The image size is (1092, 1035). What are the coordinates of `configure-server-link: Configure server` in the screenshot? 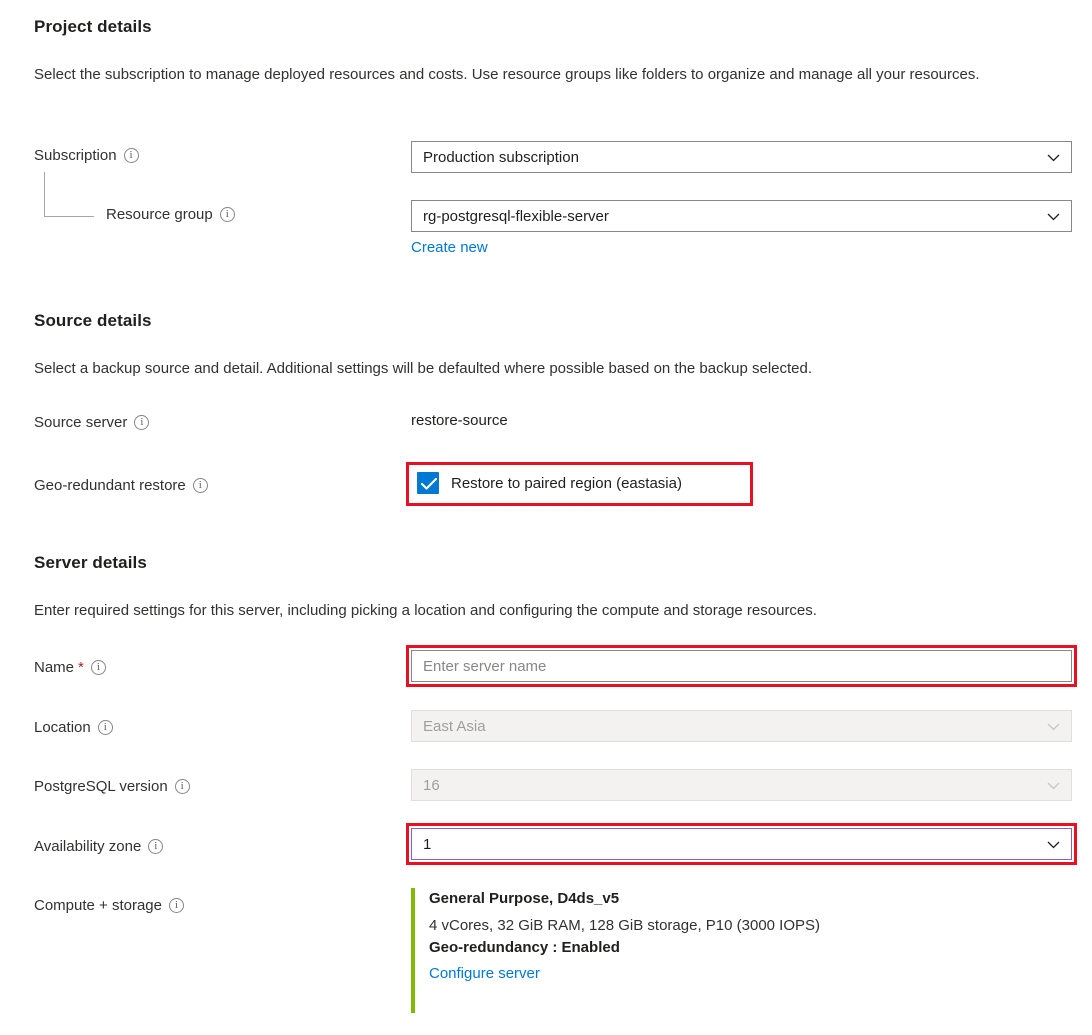 It's located at (484, 973).